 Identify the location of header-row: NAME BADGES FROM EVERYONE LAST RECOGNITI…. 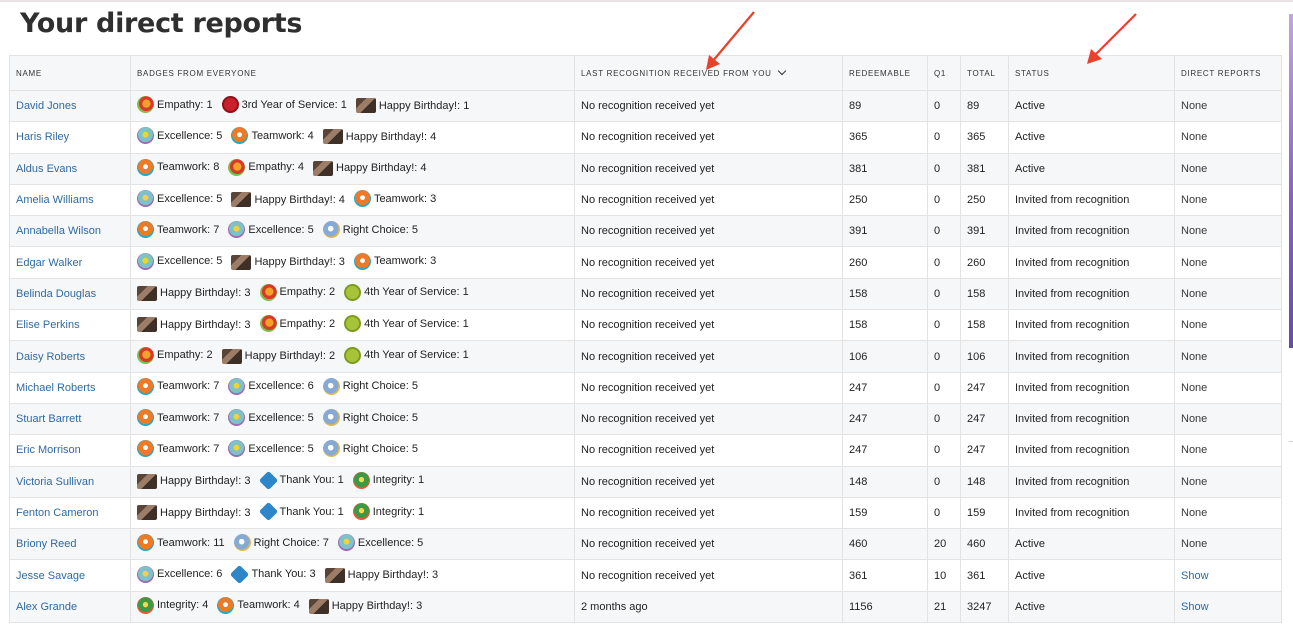
(645, 73).